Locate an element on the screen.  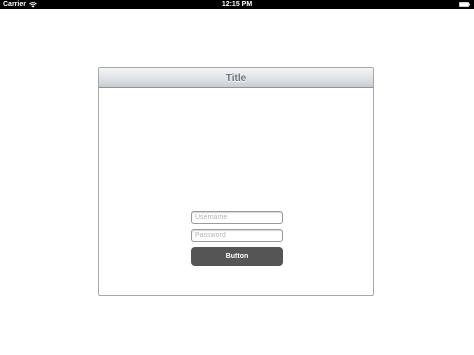
panel-title: Title is located at coordinates (236, 78).